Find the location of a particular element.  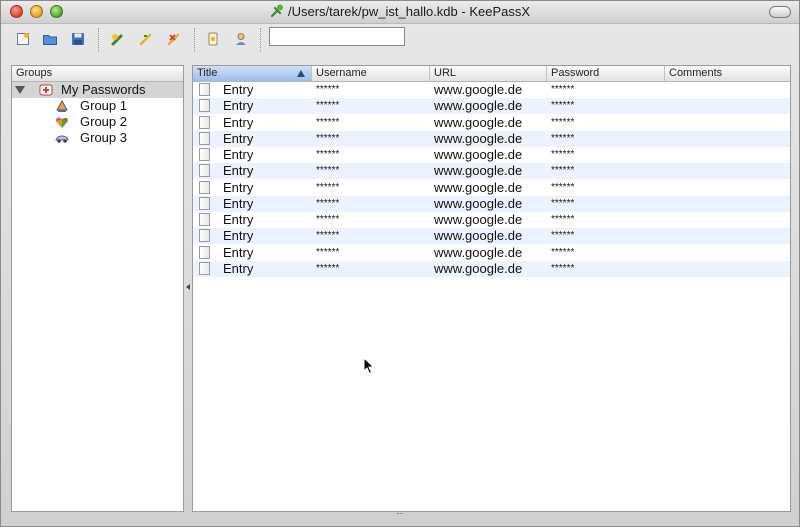

column-header-title: Title is located at coordinates (252, 73).